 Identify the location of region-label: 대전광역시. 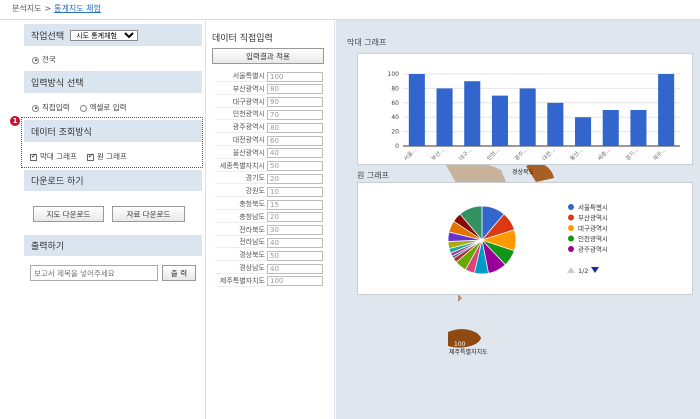
(241, 140).